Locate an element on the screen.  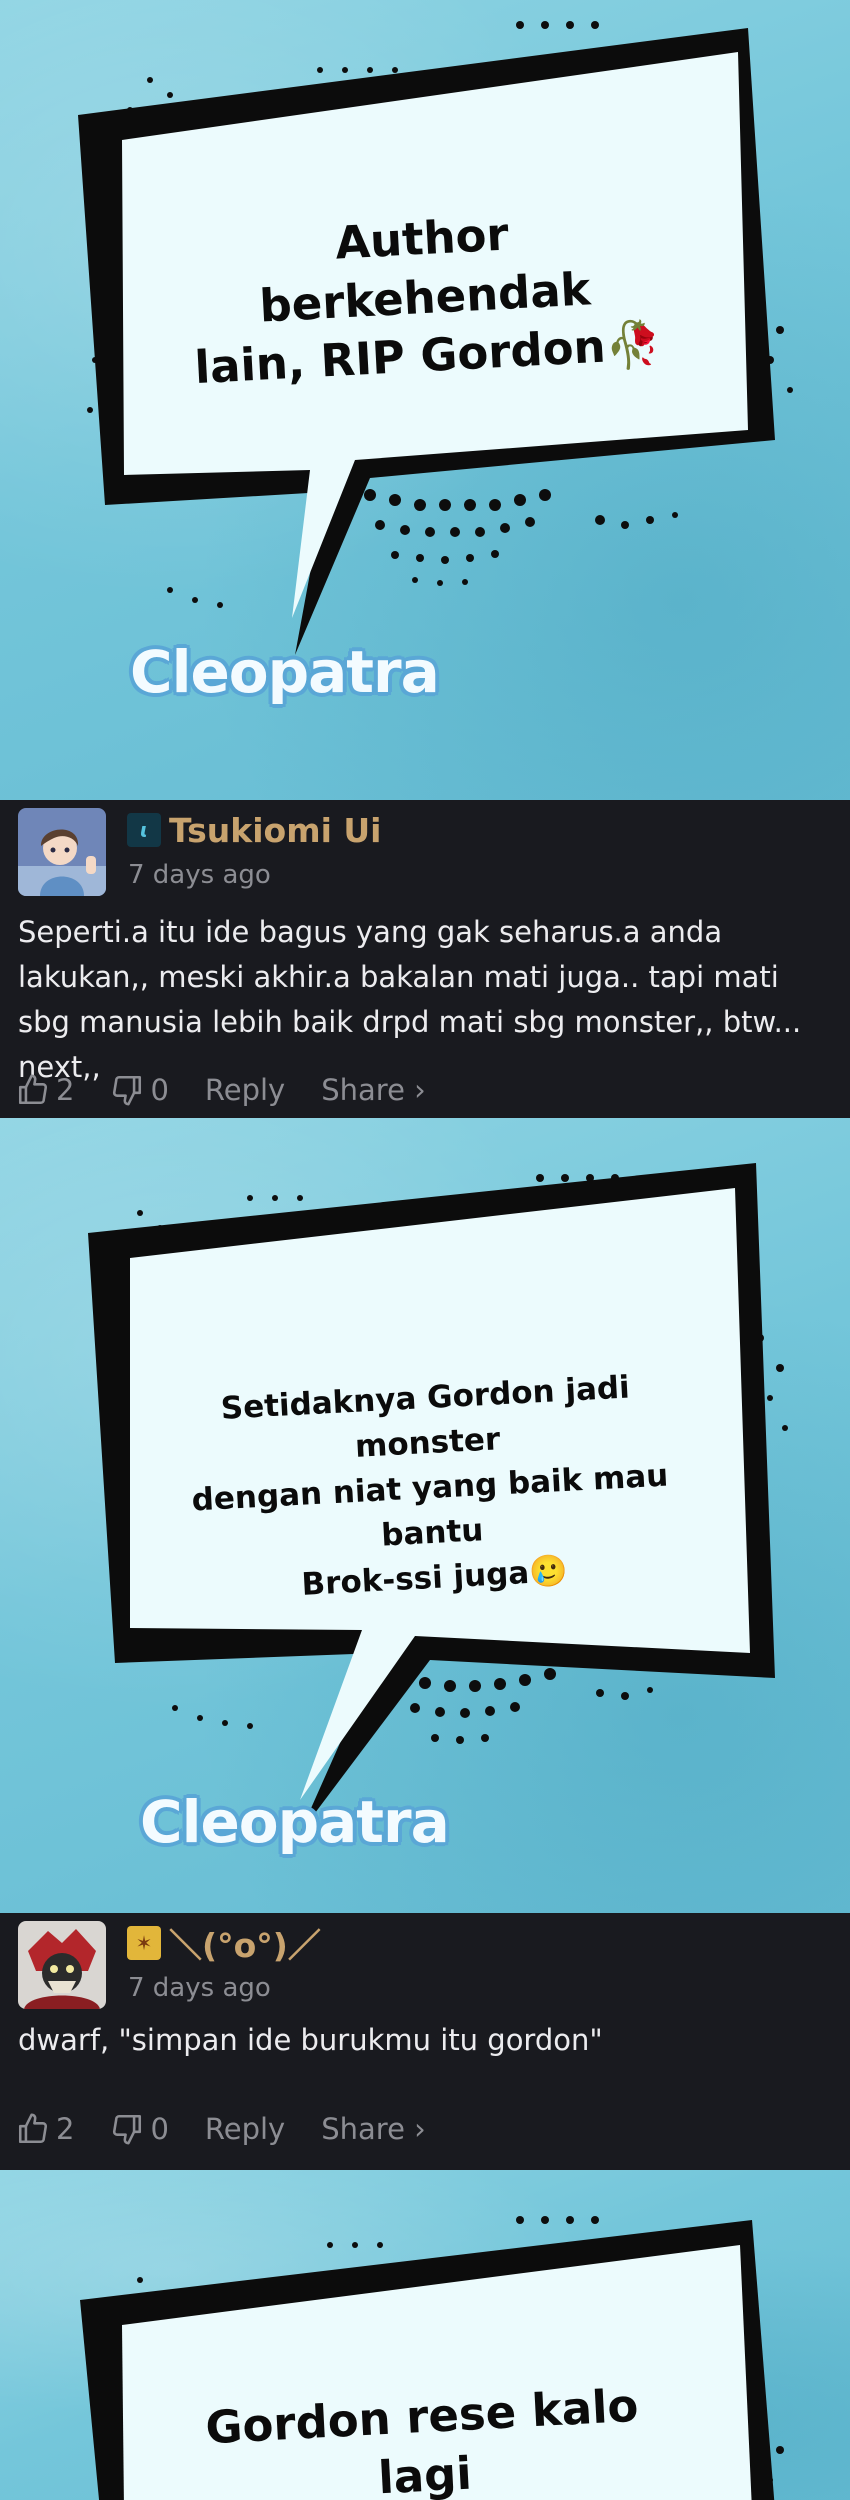
rank-badge-icon: ɩ is located at coordinates (144, 830).